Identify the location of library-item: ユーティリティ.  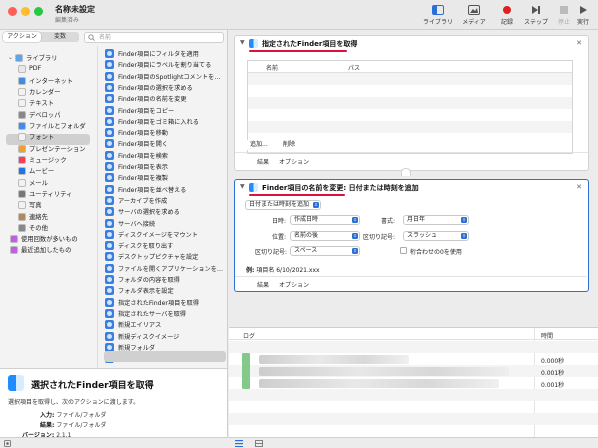
(45, 193).